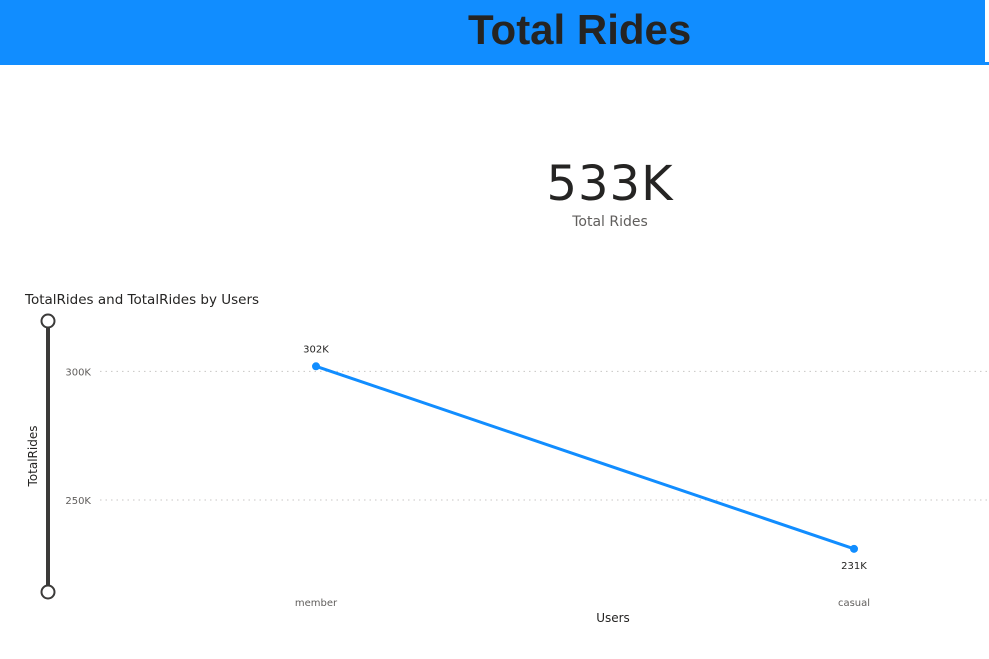 Image resolution: width=989 pixels, height=659 pixels. What do you see at coordinates (316, 603) in the screenshot?
I see `x-tick-label: member` at bounding box center [316, 603].